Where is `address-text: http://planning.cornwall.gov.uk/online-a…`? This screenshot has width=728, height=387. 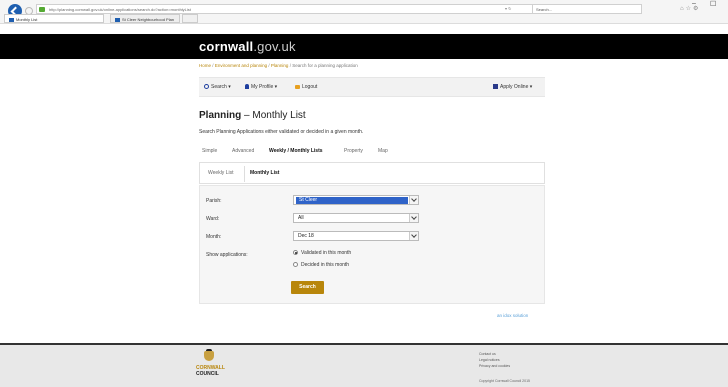 address-text: http://planning.cornwall.gov.uk/online-a… is located at coordinates (120, 9).